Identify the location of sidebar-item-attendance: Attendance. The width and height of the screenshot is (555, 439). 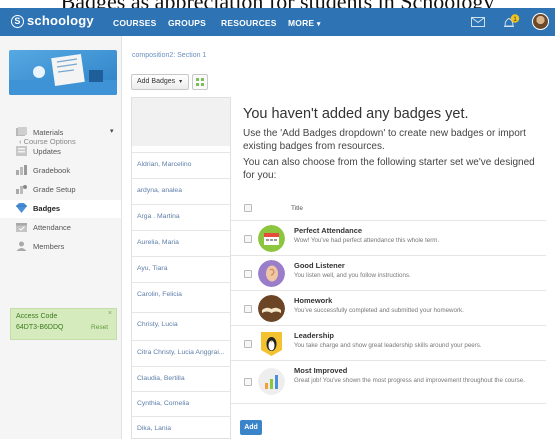
(60, 228).